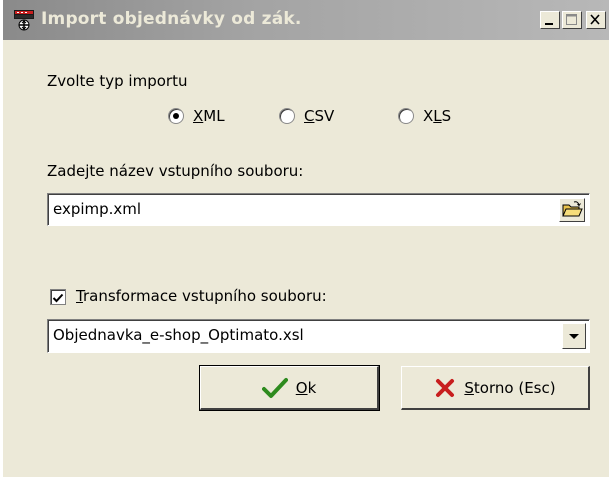 The height and width of the screenshot is (477, 609). Describe the element at coordinates (97, 209) in the screenshot. I see `input-file-value: expimp.xml` at that location.